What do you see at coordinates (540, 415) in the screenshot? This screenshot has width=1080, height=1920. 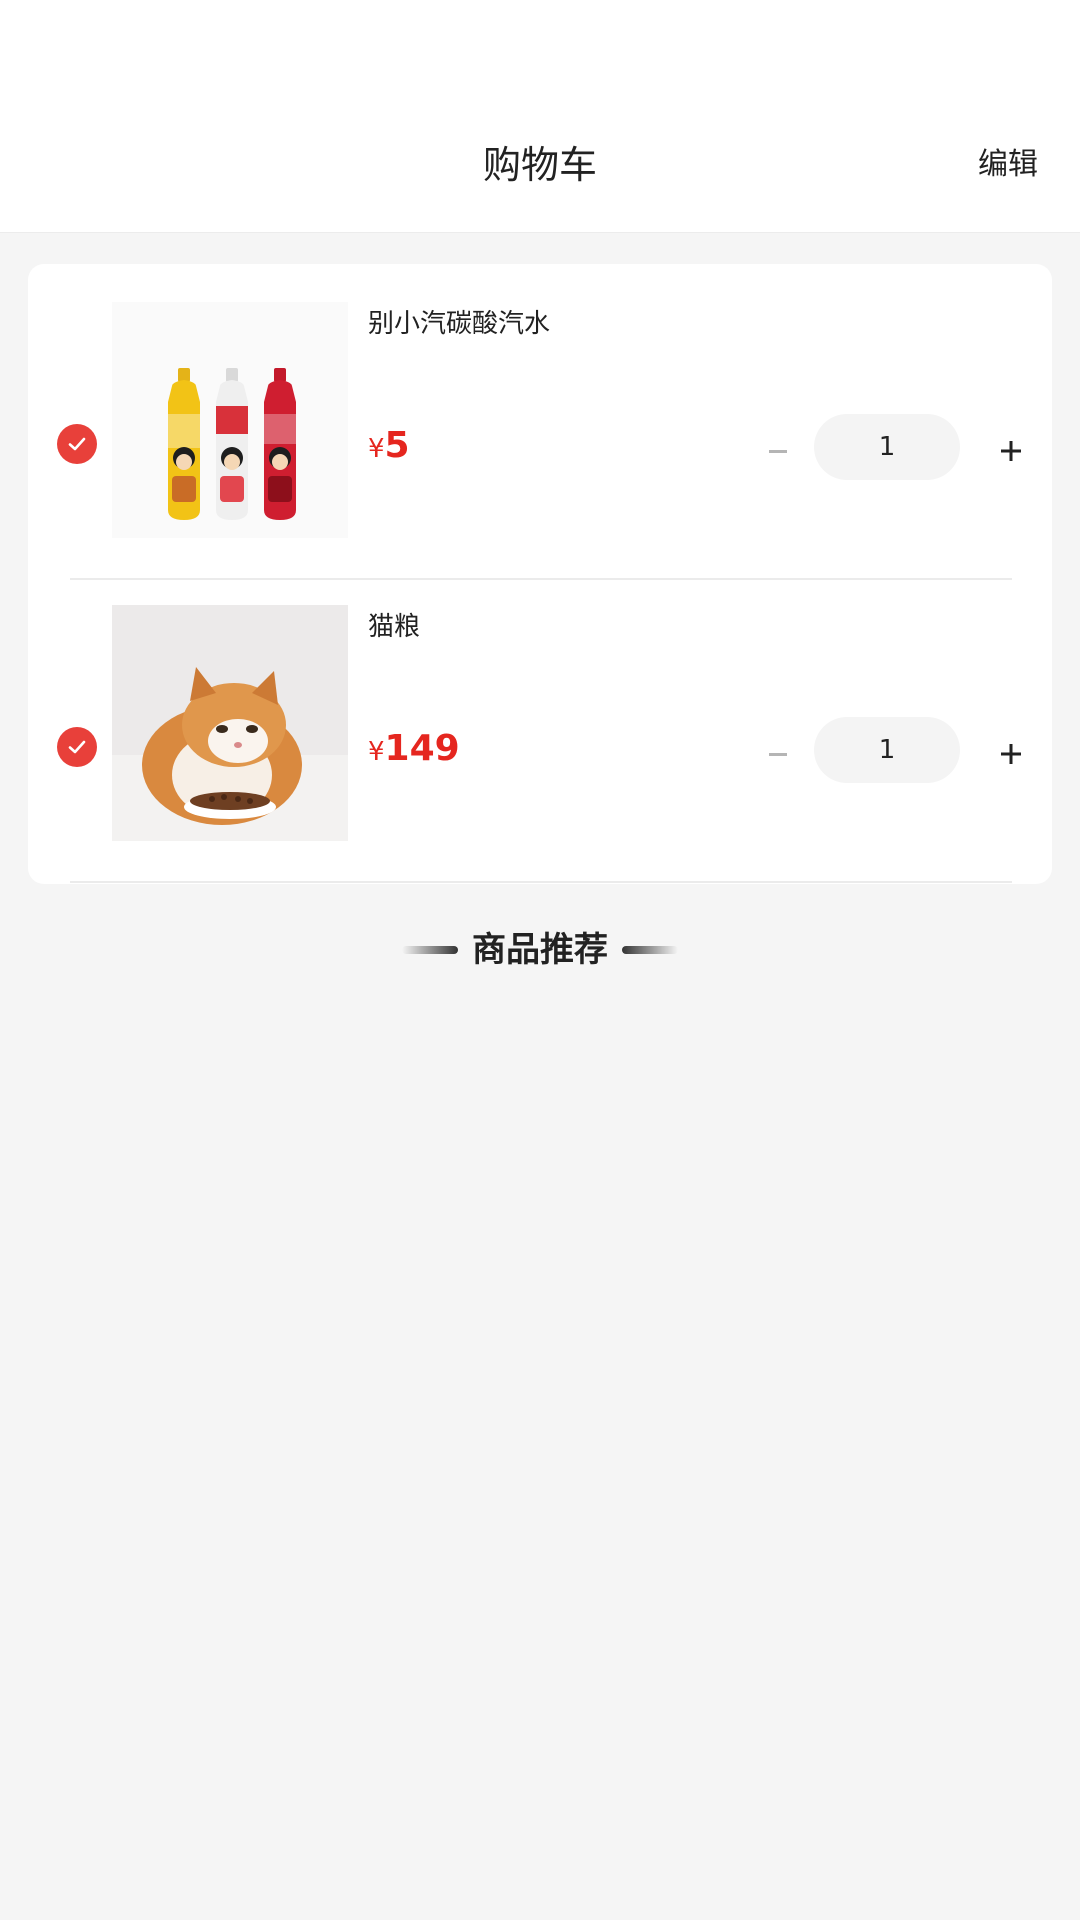 I see `cart-item: 别小汽碳酸汽水 ¥5 1` at bounding box center [540, 415].